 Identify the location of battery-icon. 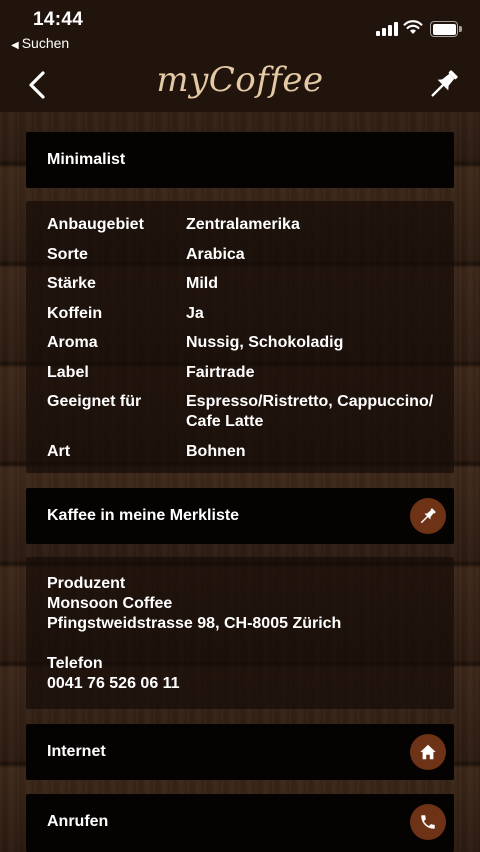
(446, 29).